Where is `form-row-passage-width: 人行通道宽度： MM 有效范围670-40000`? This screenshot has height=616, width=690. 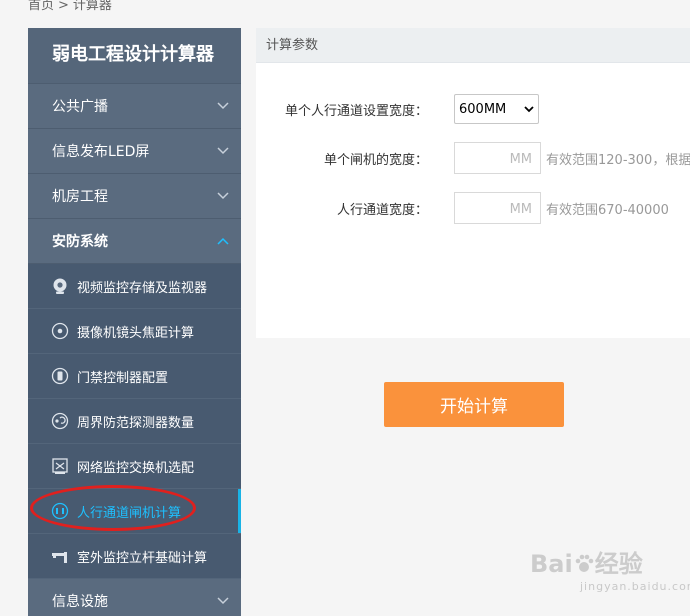 form-row-passage-width: 人行通道宽度： MM 有效范围670-40000 is located at coordinates (462, 208).